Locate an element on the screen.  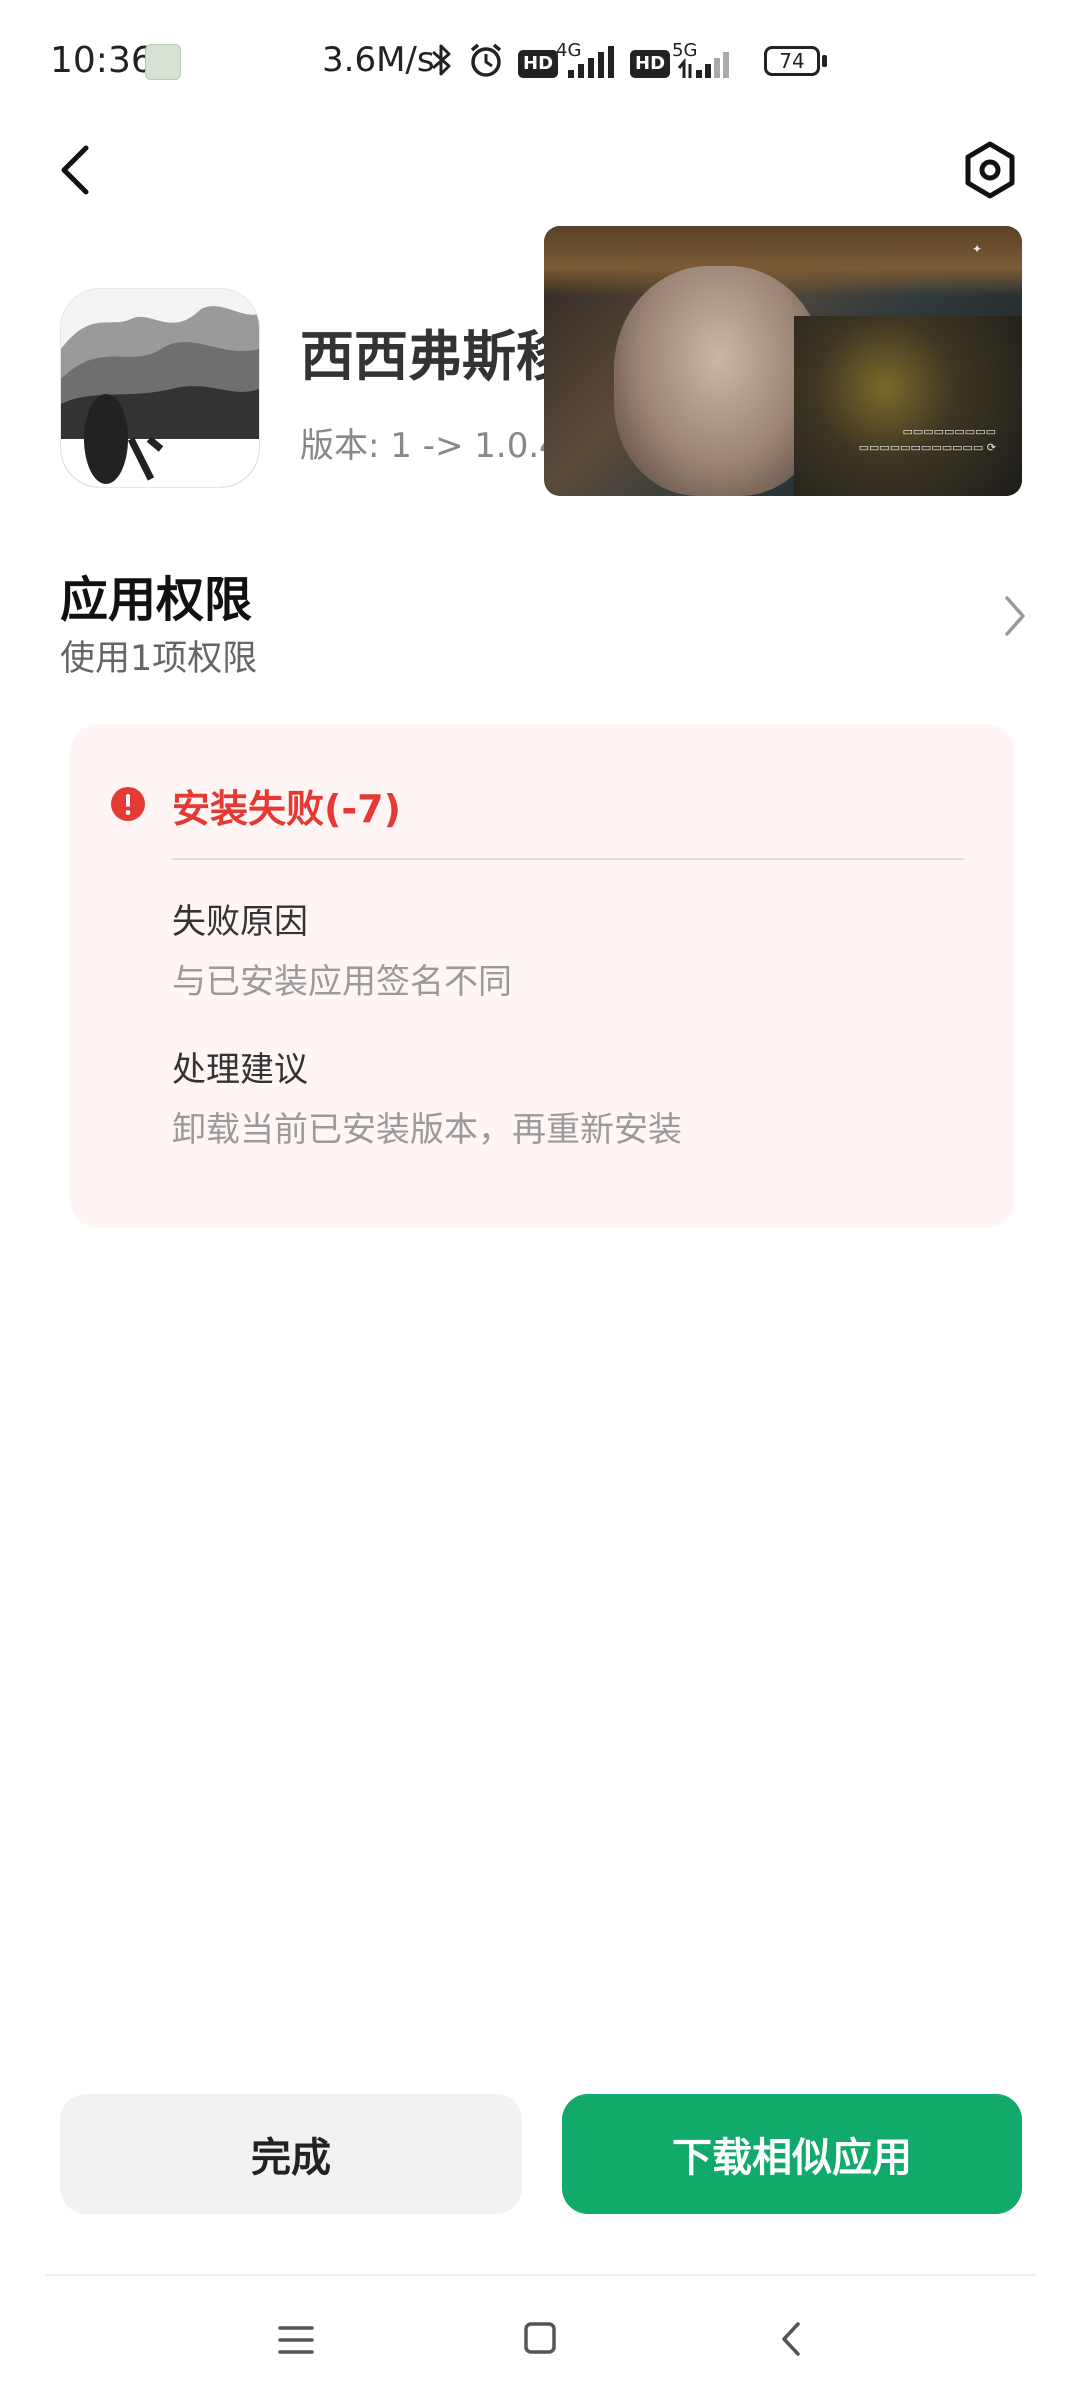
error-title: 安装失败(-7) is located at coordinates (286, 809).